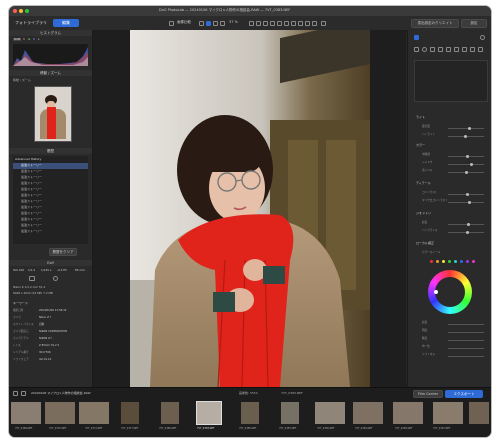  I want to click on swatch-purple, so click(467, 261).